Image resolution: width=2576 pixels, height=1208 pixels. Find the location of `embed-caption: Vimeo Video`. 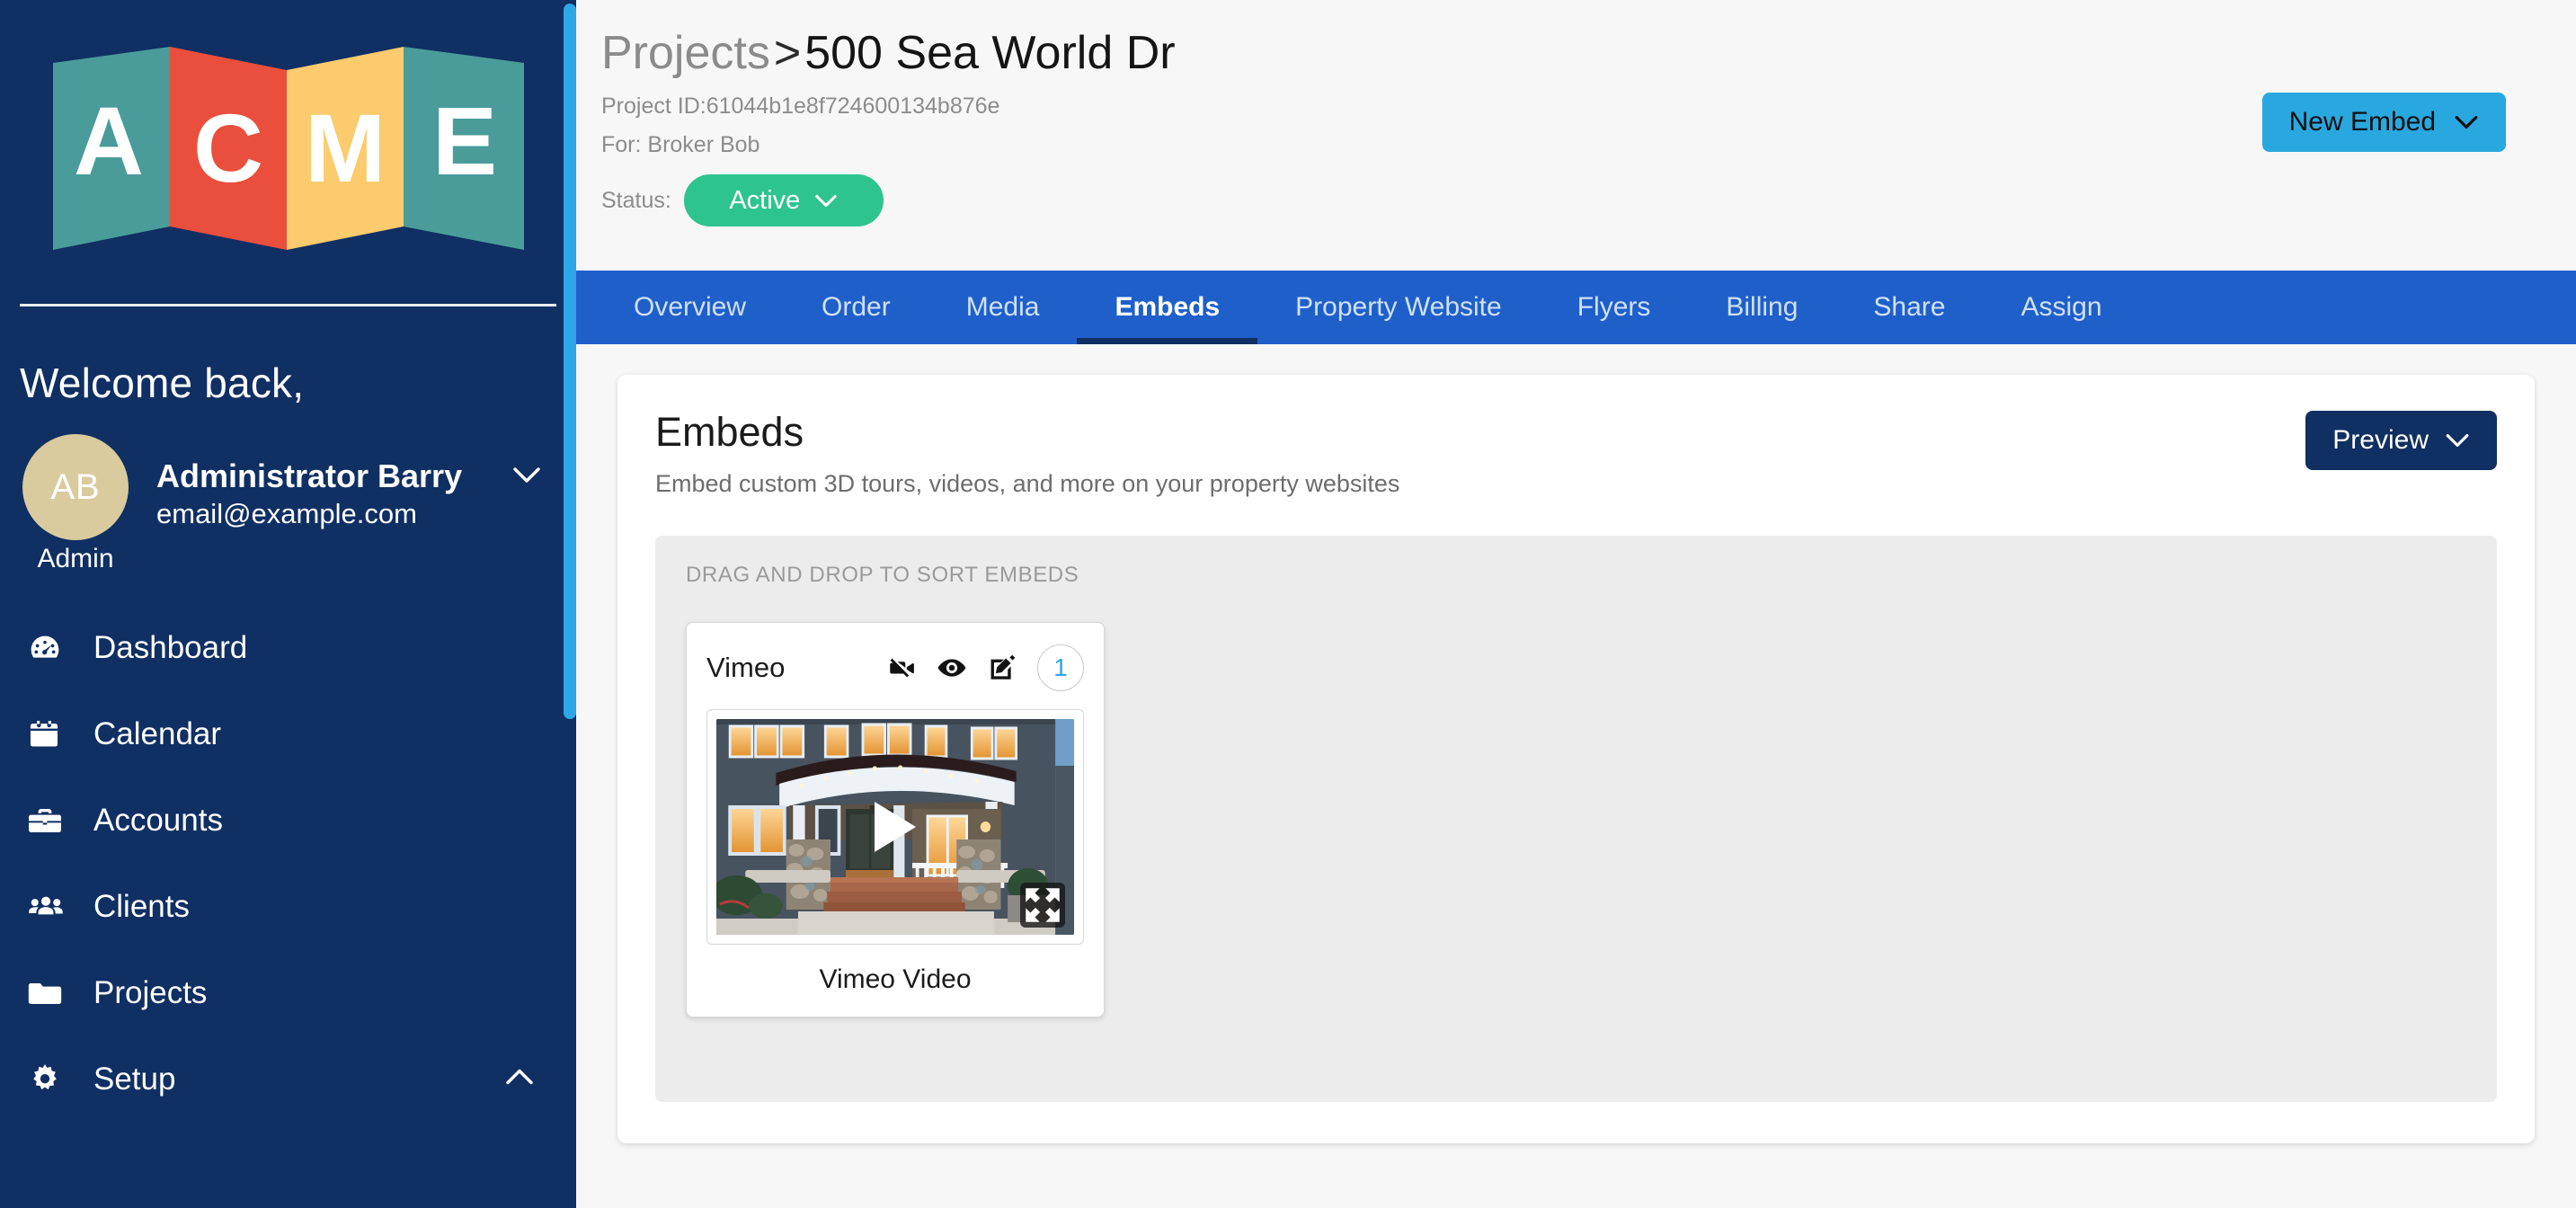

embed-caption: Vimeo Video is located at coordinates (895, 979).